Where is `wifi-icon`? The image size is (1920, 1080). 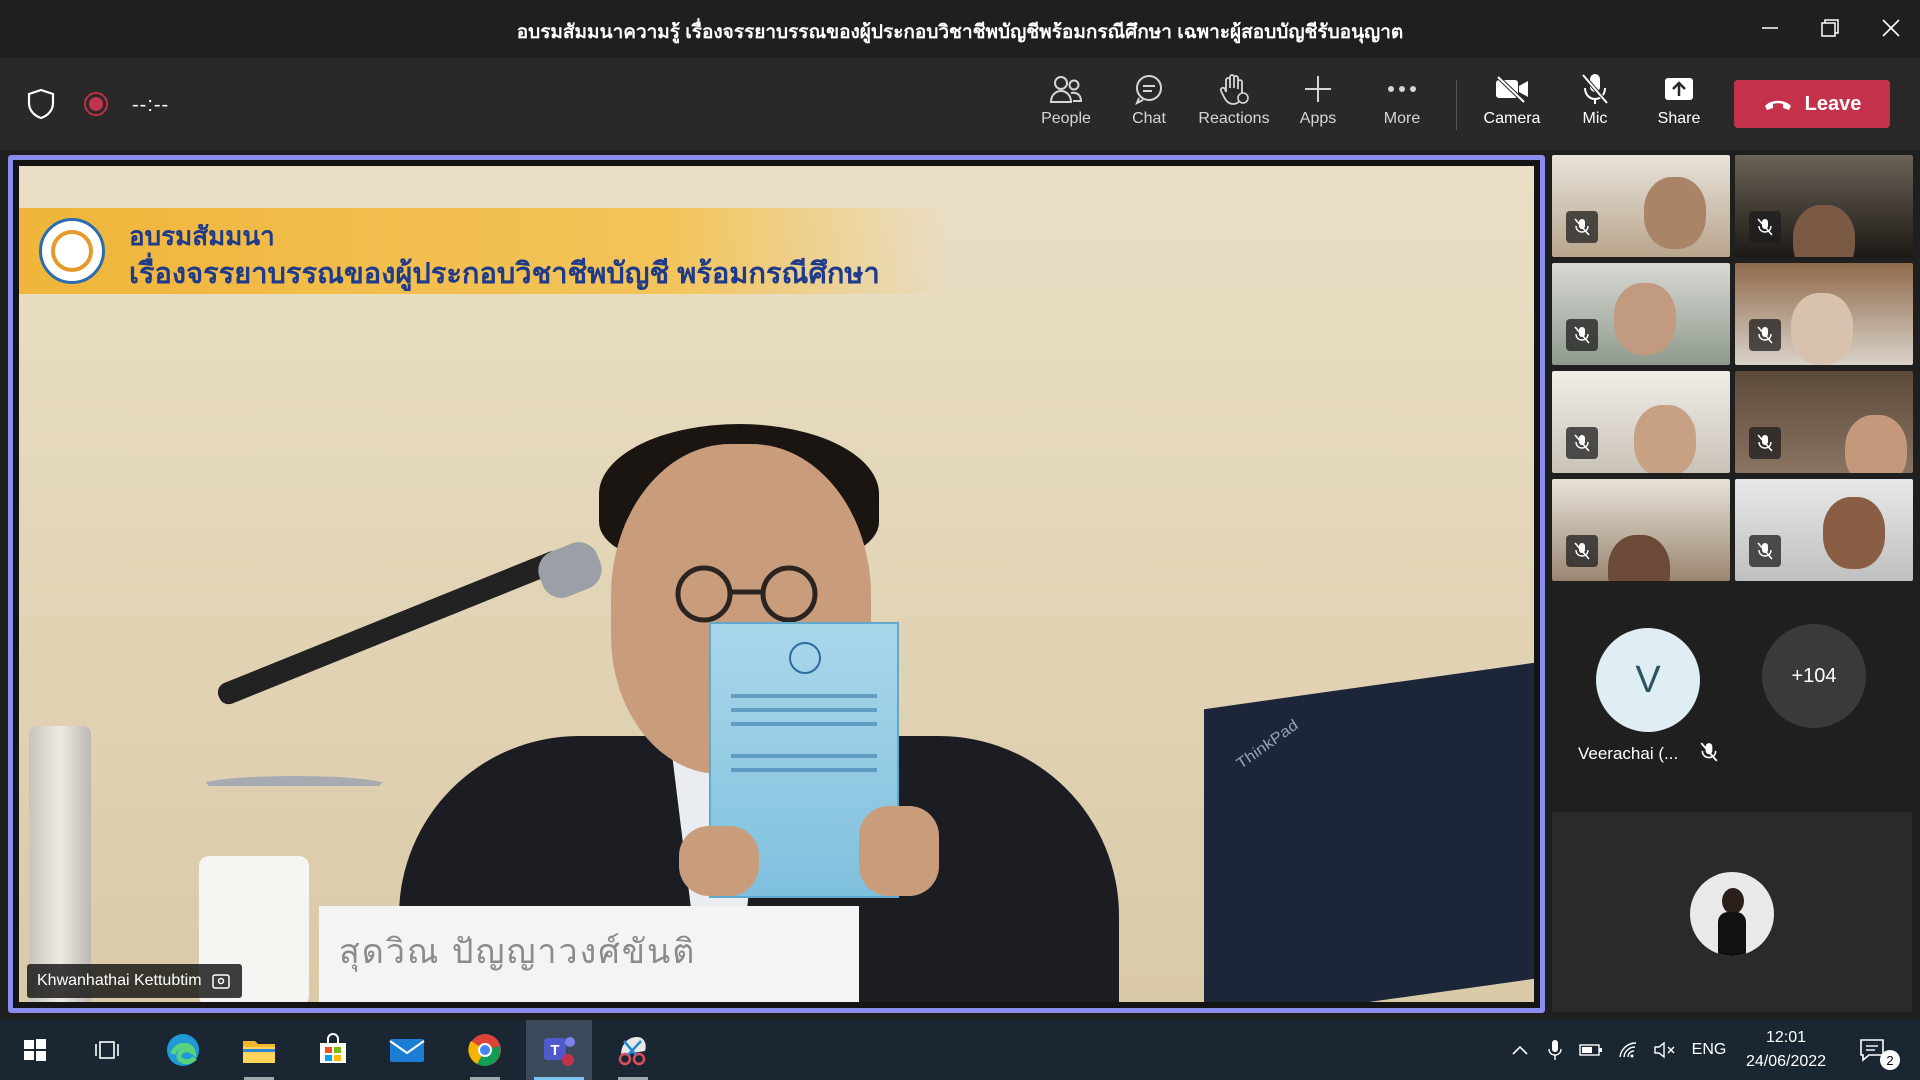 wifi-icon is located at coordinates (1628, 1050).